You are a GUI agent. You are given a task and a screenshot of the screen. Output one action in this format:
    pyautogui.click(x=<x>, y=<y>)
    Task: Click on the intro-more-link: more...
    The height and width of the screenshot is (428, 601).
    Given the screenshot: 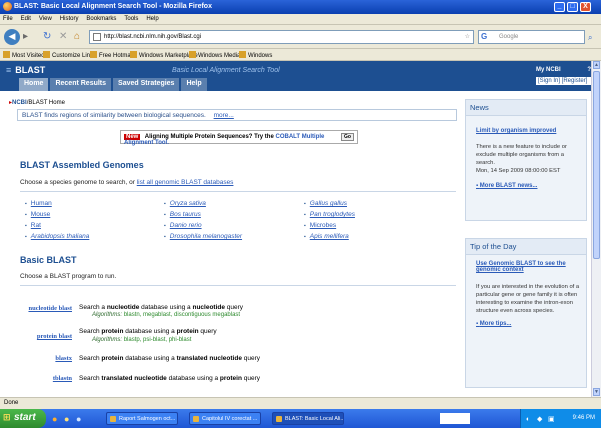 What is the action you would take?
    pyautogui.click(x=224, y=115)
    